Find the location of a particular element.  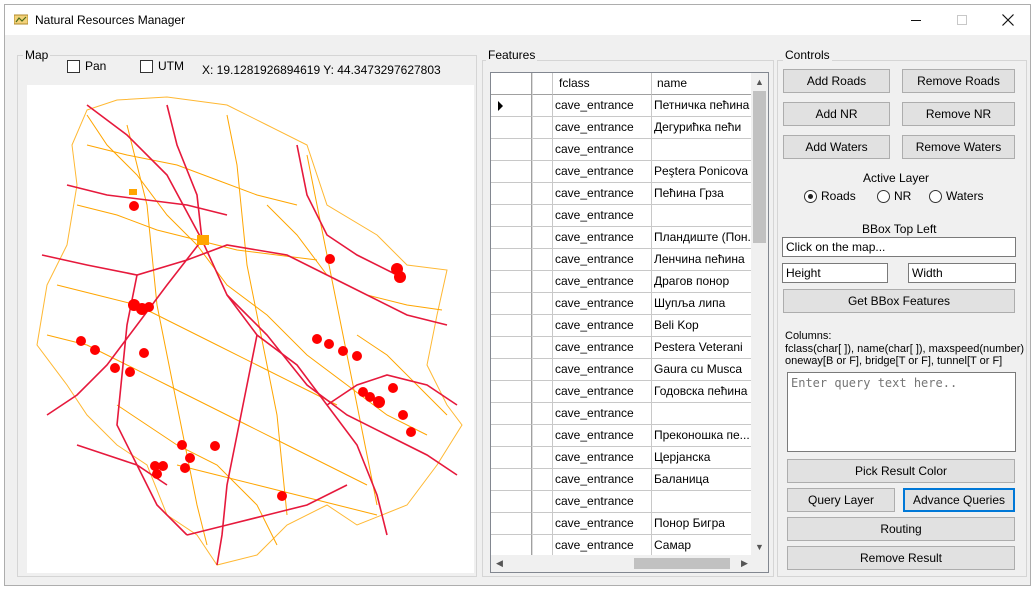

pan-checkbox: Pan is located at coordinates (86, 66).